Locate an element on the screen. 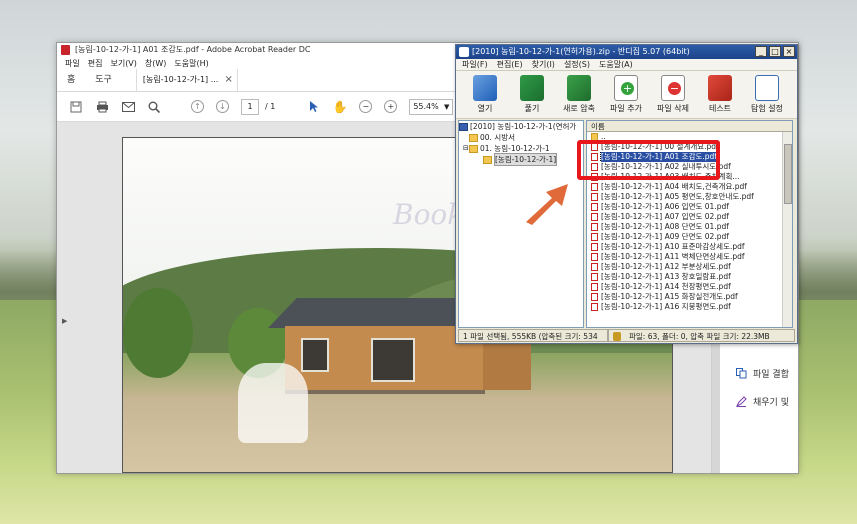 This screenshot has height=524, width=857. tab-tools: 도구 is located at coordinates (103, 80).